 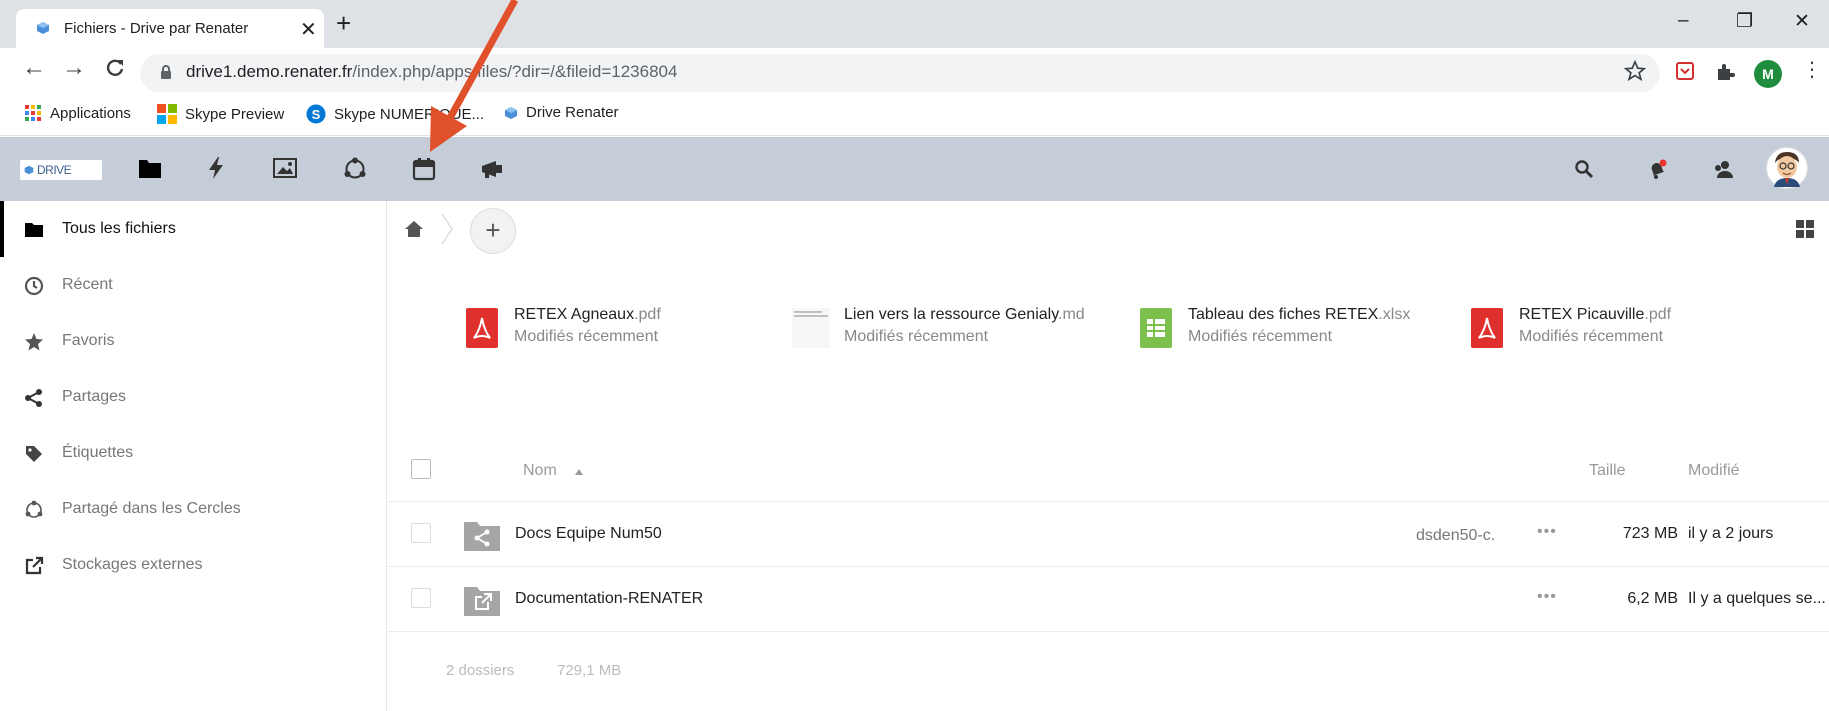 I want to click on sidebar-item-label: Étiquettes, so click(x=98, y=452).